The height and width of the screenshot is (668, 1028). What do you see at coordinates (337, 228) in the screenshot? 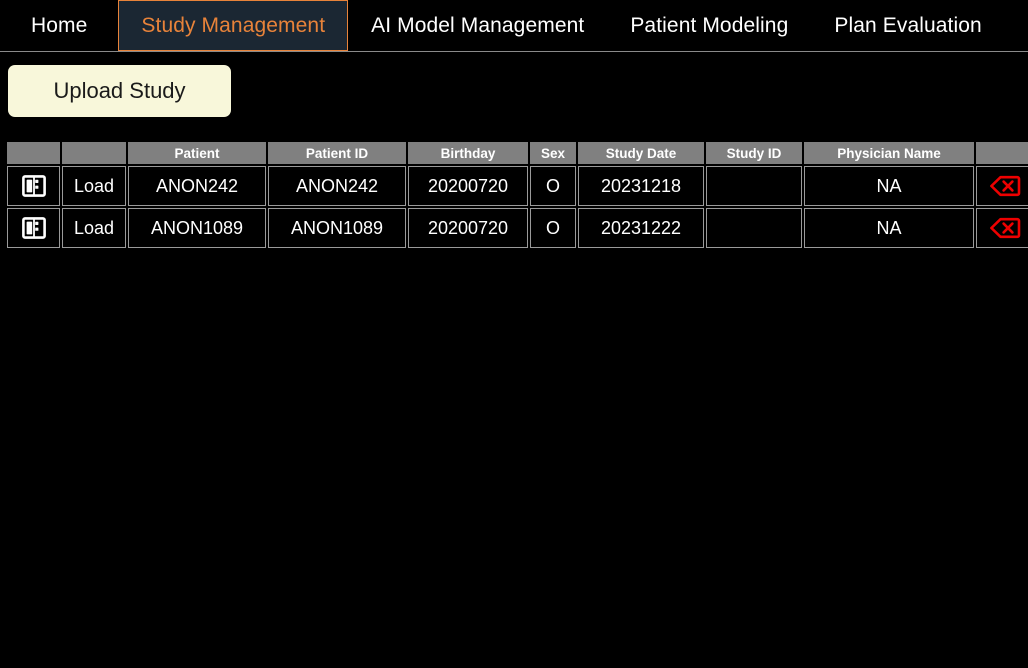
I see `cell-patient-id: ANON1089` at bounding box center [337, 228].